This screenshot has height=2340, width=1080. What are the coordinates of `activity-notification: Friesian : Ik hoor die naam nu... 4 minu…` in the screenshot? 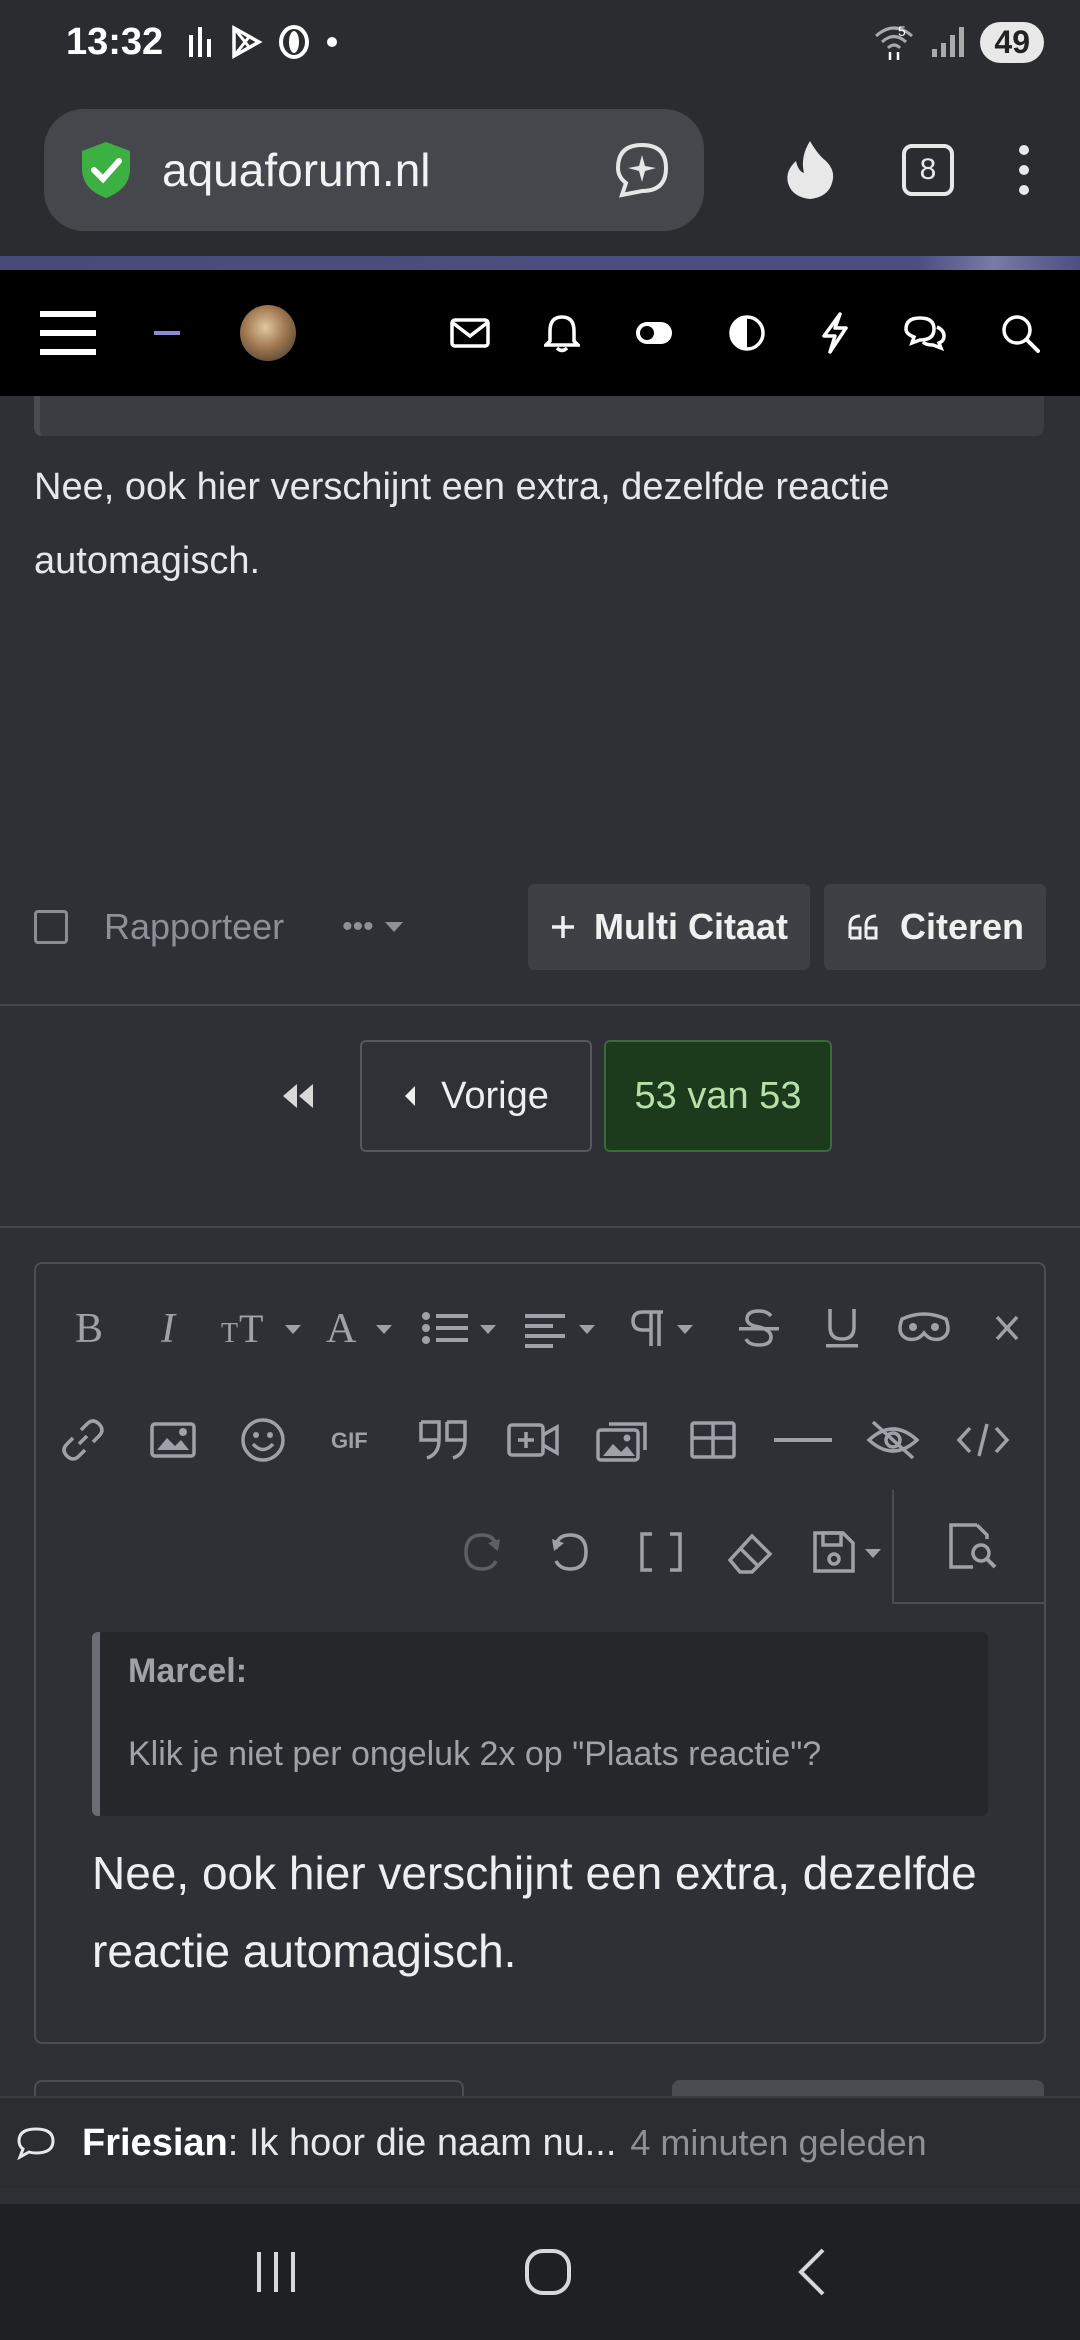 It's located at (540, 2142).